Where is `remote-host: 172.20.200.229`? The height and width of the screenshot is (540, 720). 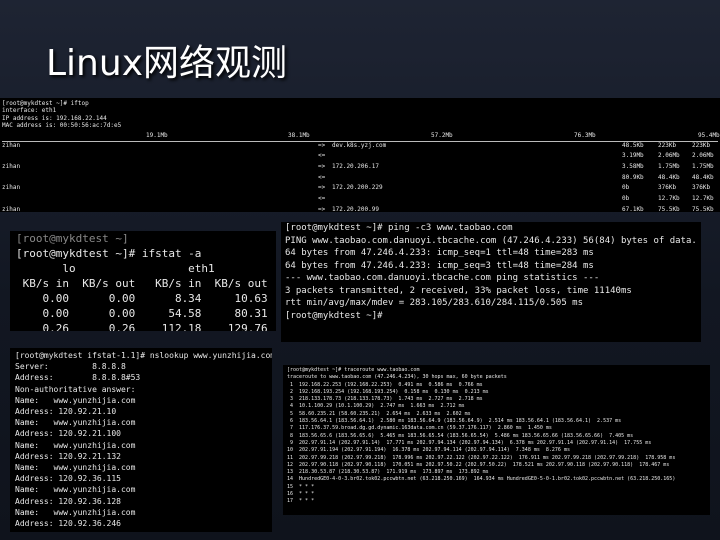
remote-host: 172.20.200.229 is located at coordinates (357, 188).